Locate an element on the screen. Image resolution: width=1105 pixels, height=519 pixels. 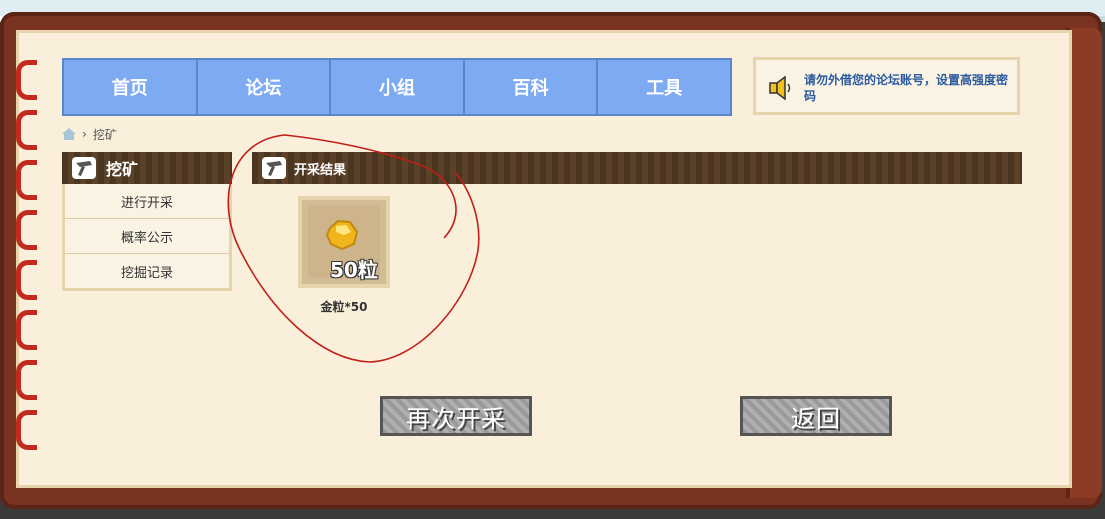
breadcrumb-current: 挖矿 is located at coordinates (105, 134).